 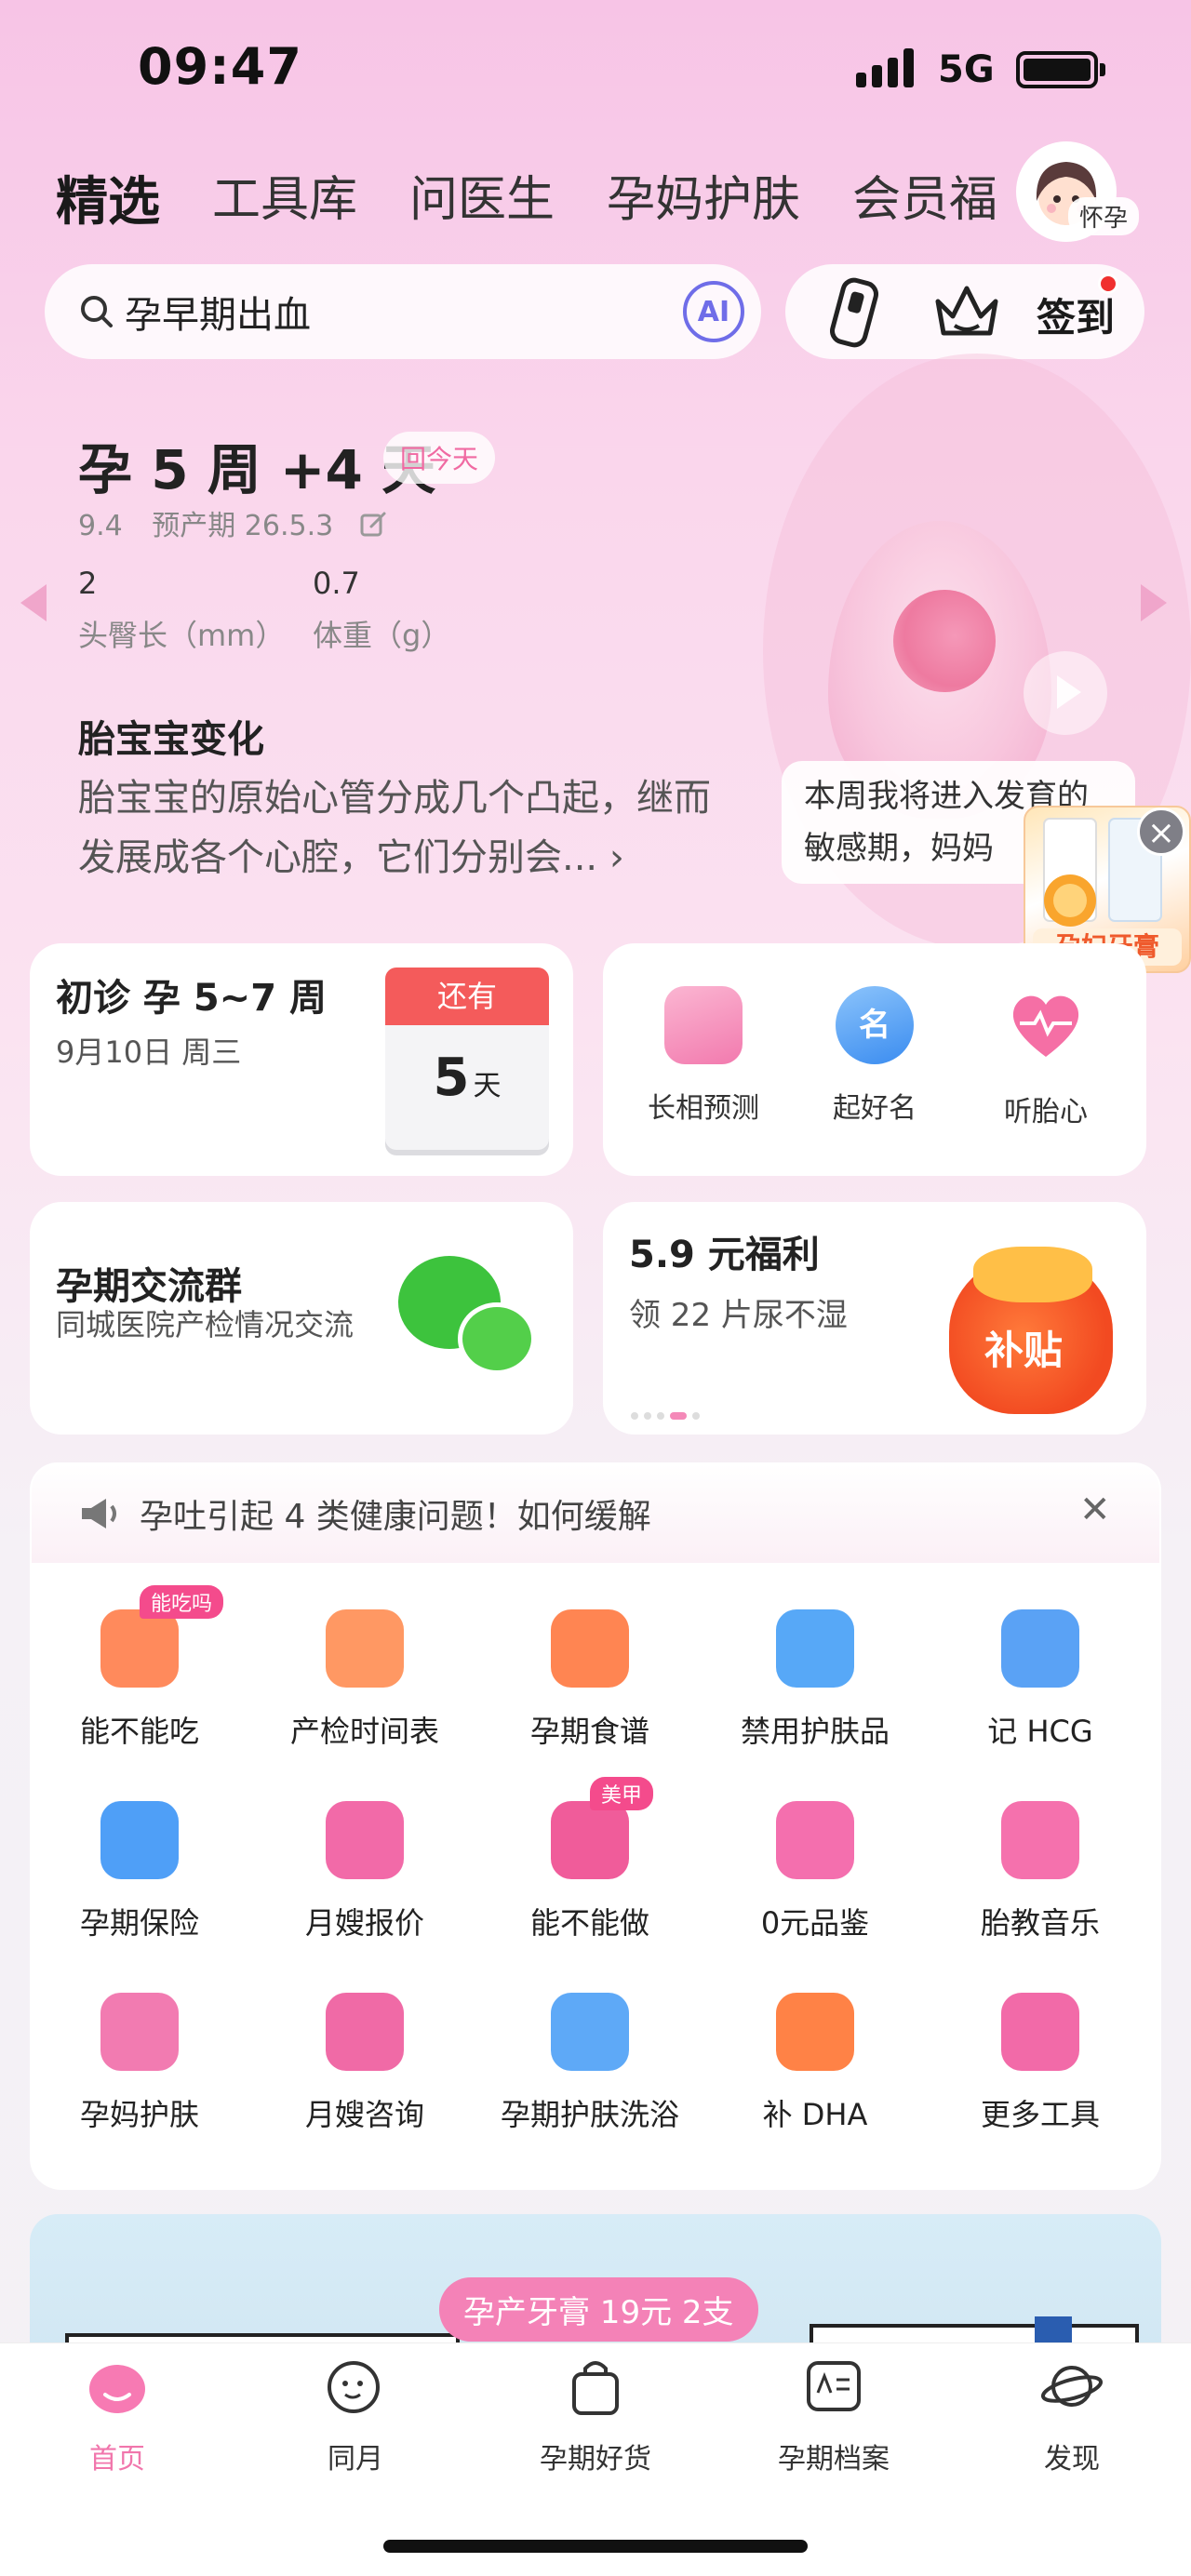 I want to click on feature-face-predict: 长相预测, so click(x=703, y=1056).